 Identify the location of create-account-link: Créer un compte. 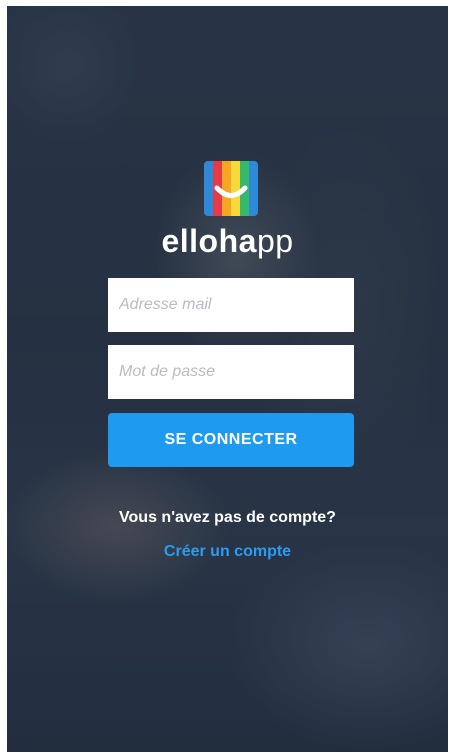
(227, 552).